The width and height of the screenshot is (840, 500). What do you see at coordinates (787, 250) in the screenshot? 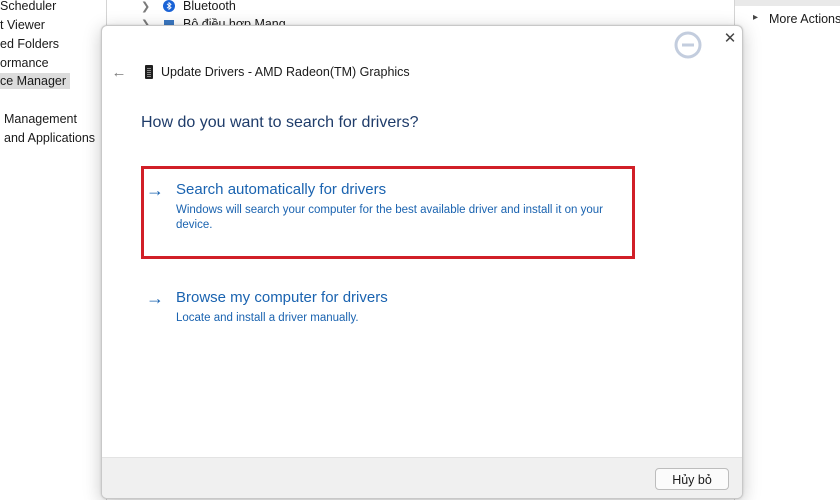
I see `actions-pane: ▸ More Actions` at bounding box center [787, 250].